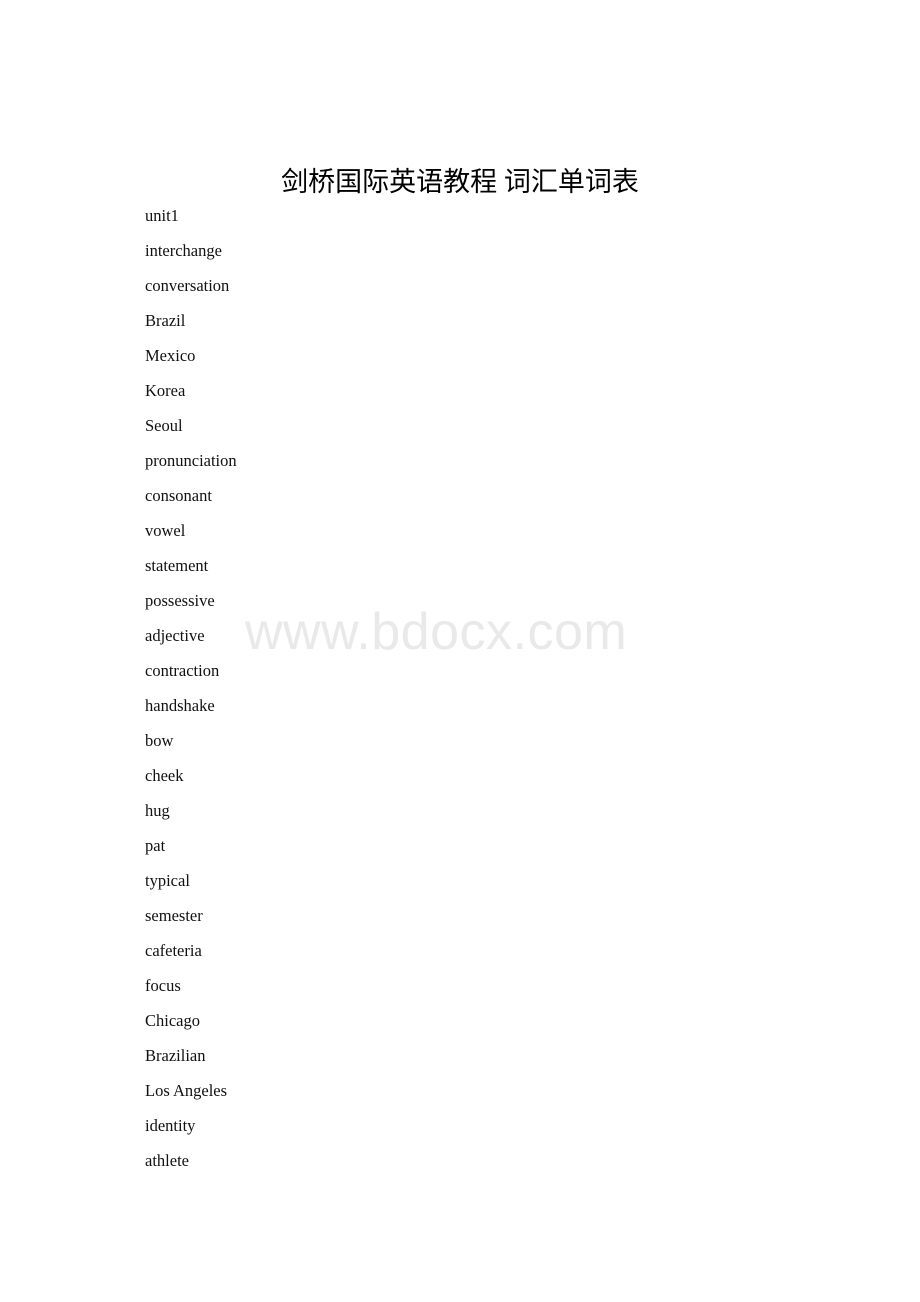 The width and height of the screenshot is (920, 1302). Describe the element at coordinates (163, 985) in the screenshot. I see `list-item: focus` at that location.